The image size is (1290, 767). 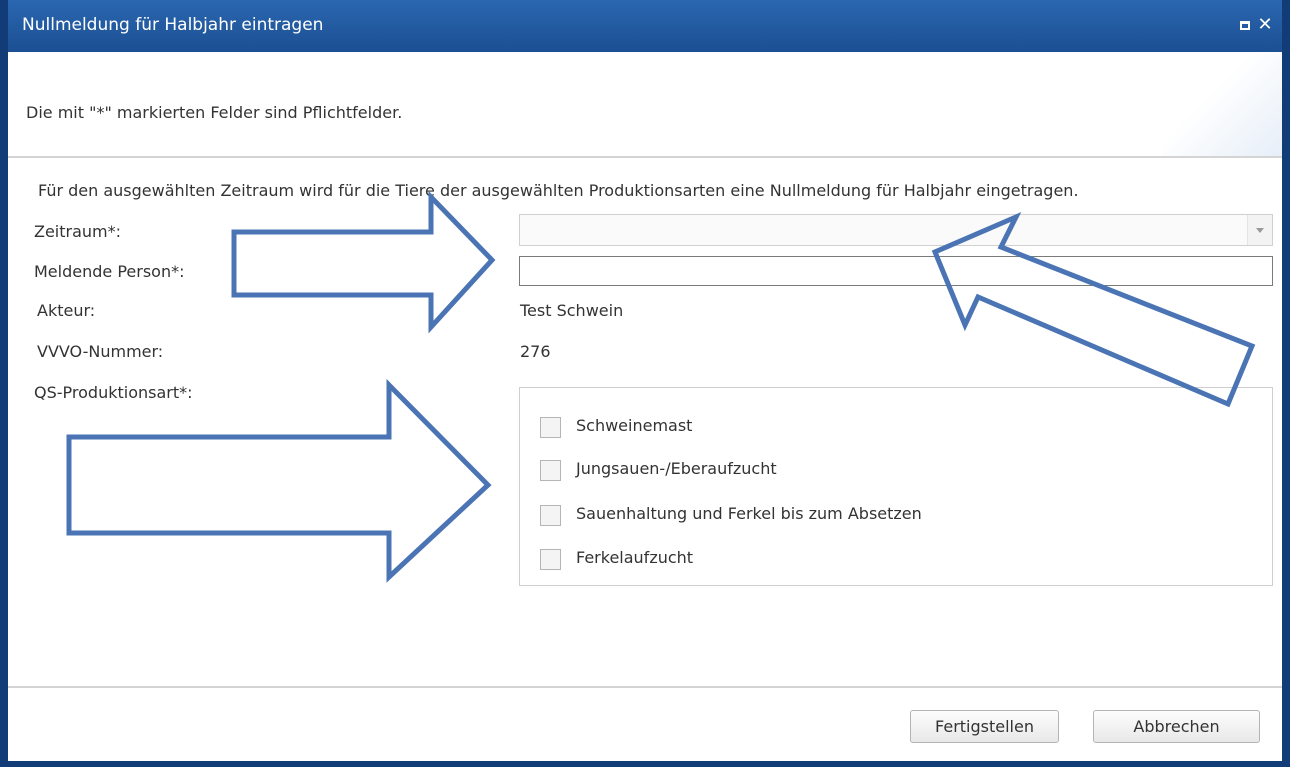 What do you see at coordinates (634, 425) in the screenshot?
I see `checkbox-label: Schweinemast` at bounding box center [634, 425].